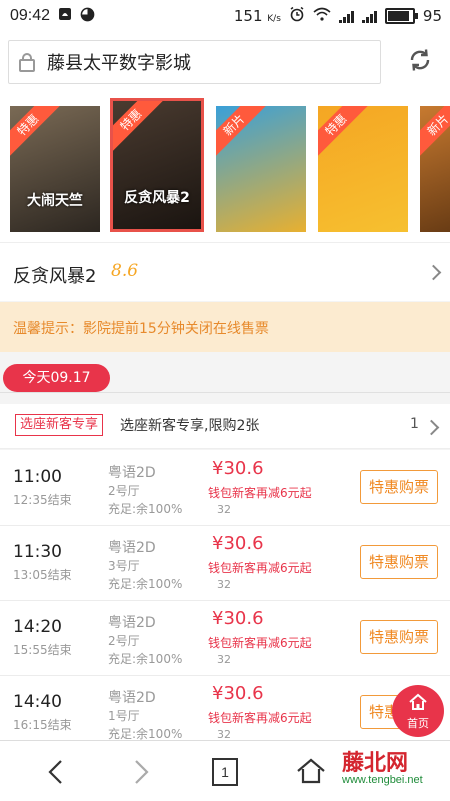 This screenshot has width=450, height=801. I want to click on status-time: 09:42, so click(30, 15).